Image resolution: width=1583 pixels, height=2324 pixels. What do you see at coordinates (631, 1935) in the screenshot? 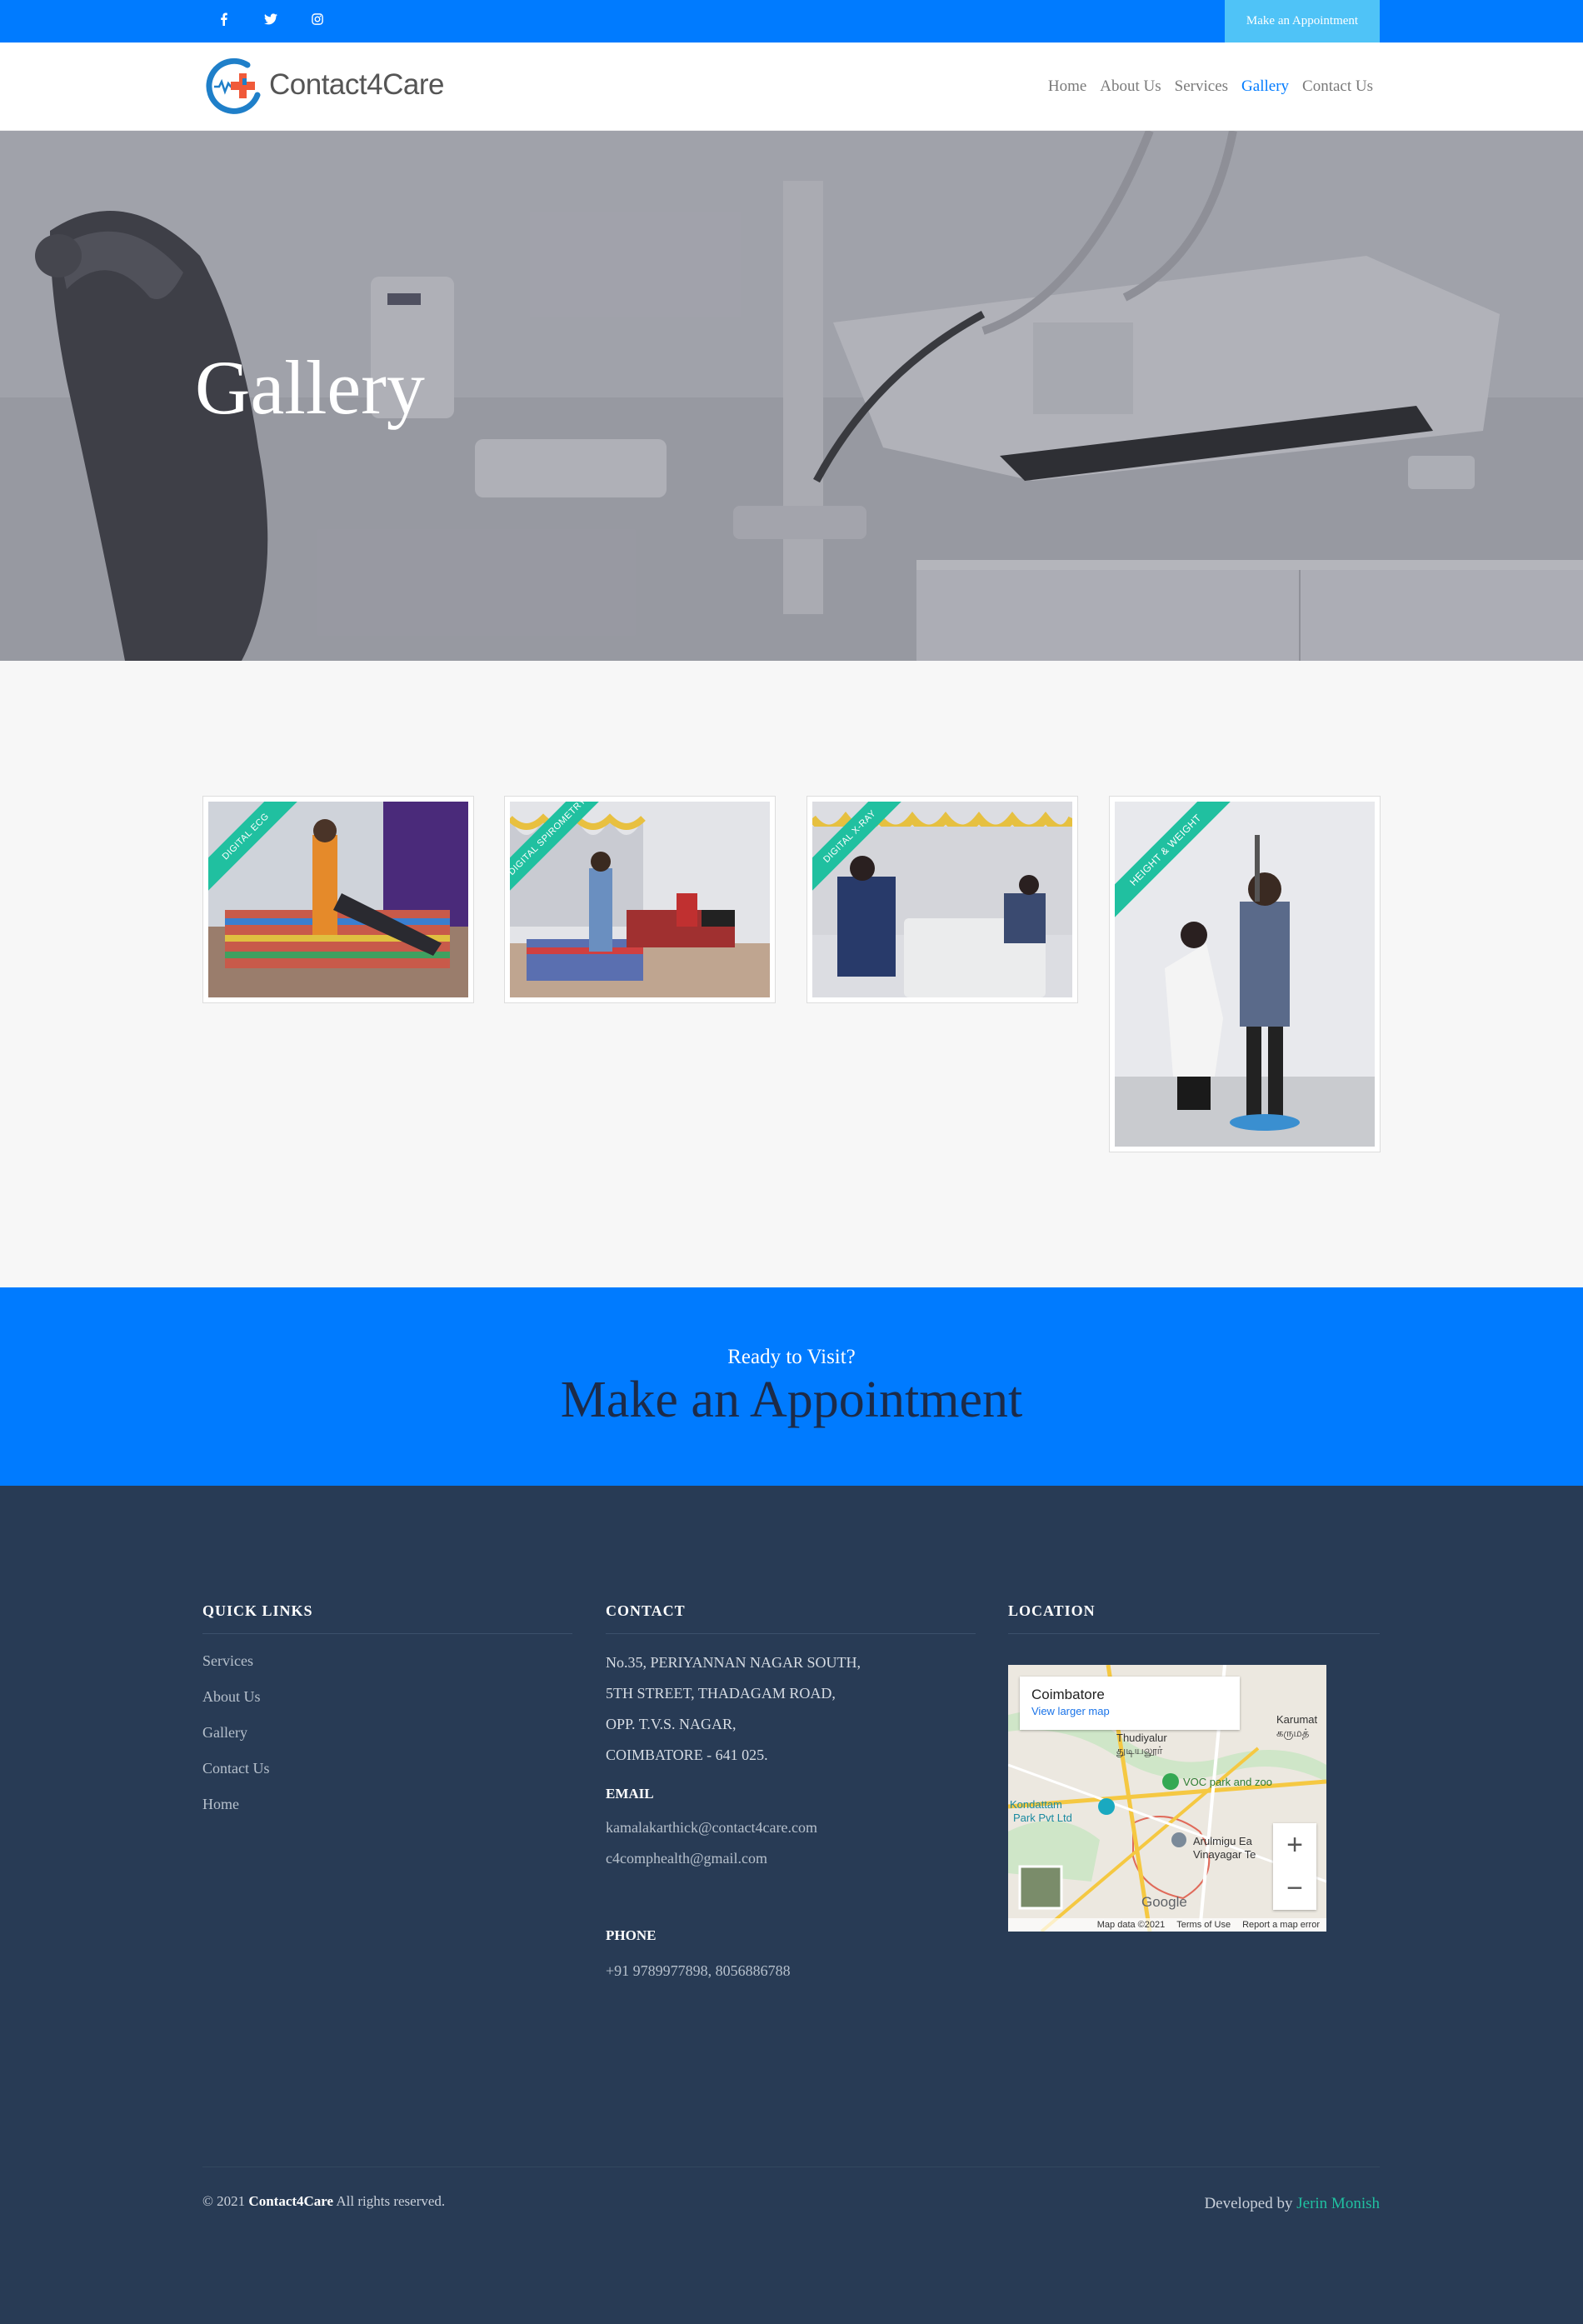
I see `phone-heading: PHONE` at bounding box center [631, 1935].